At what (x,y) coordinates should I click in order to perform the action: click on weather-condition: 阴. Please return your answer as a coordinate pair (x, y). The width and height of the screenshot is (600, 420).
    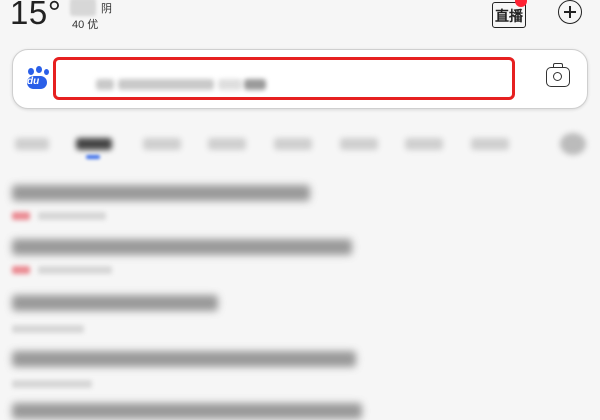
    Looking at the image, I should click on (106, 9).